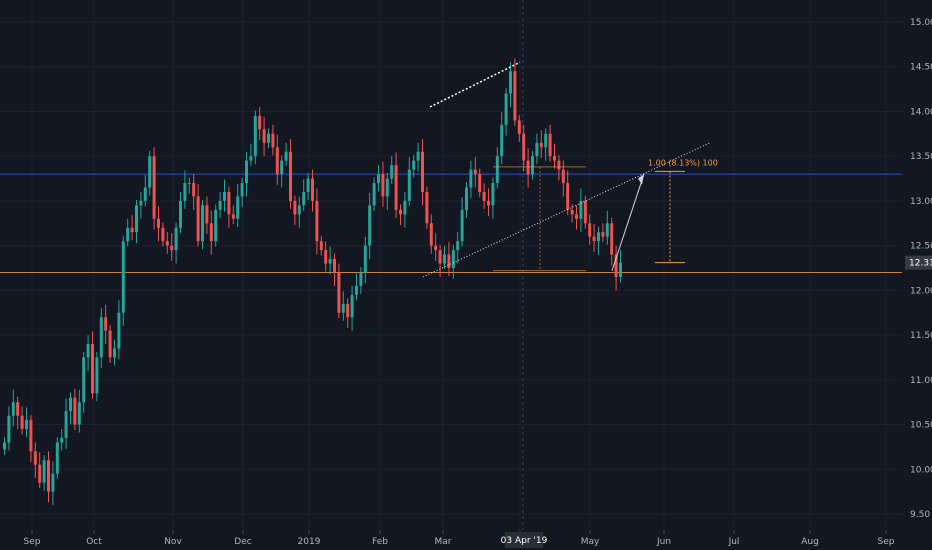  I want to click on y-tick-label: 11.00, so click(921, 381).